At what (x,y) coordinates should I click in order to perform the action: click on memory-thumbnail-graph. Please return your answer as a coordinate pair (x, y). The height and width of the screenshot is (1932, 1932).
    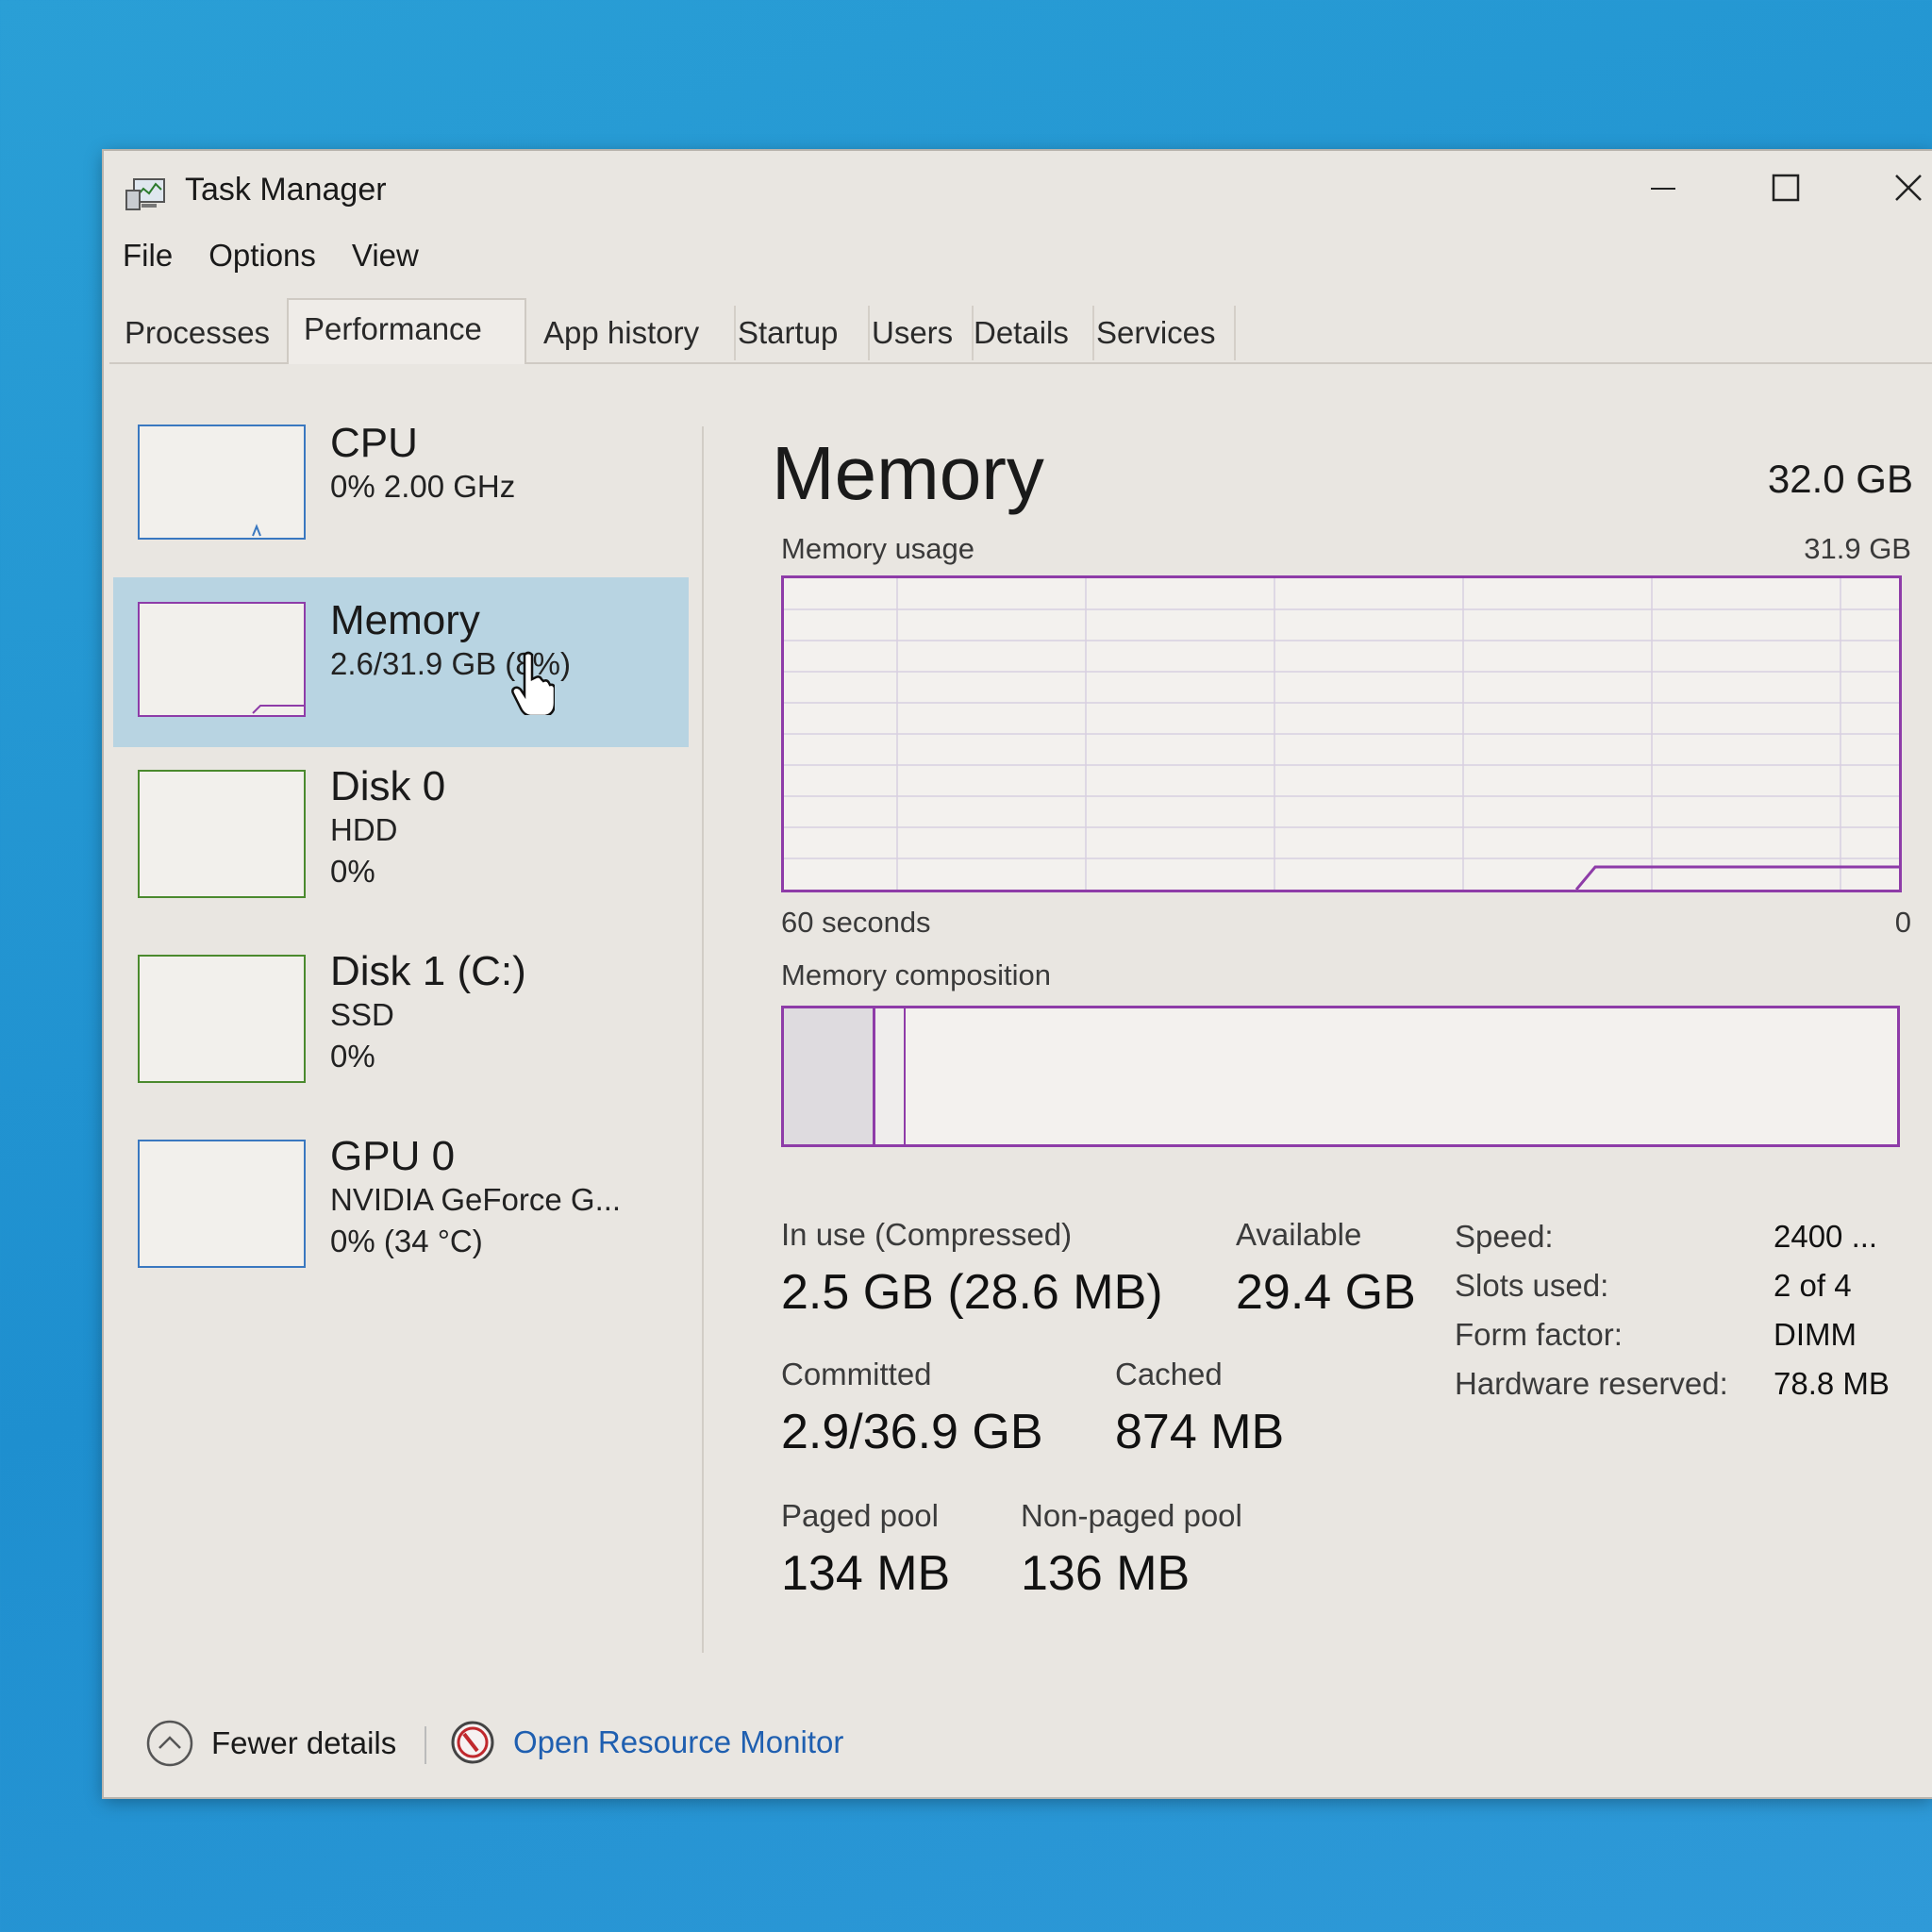
    Looking at the image, I should click on (222, 659).